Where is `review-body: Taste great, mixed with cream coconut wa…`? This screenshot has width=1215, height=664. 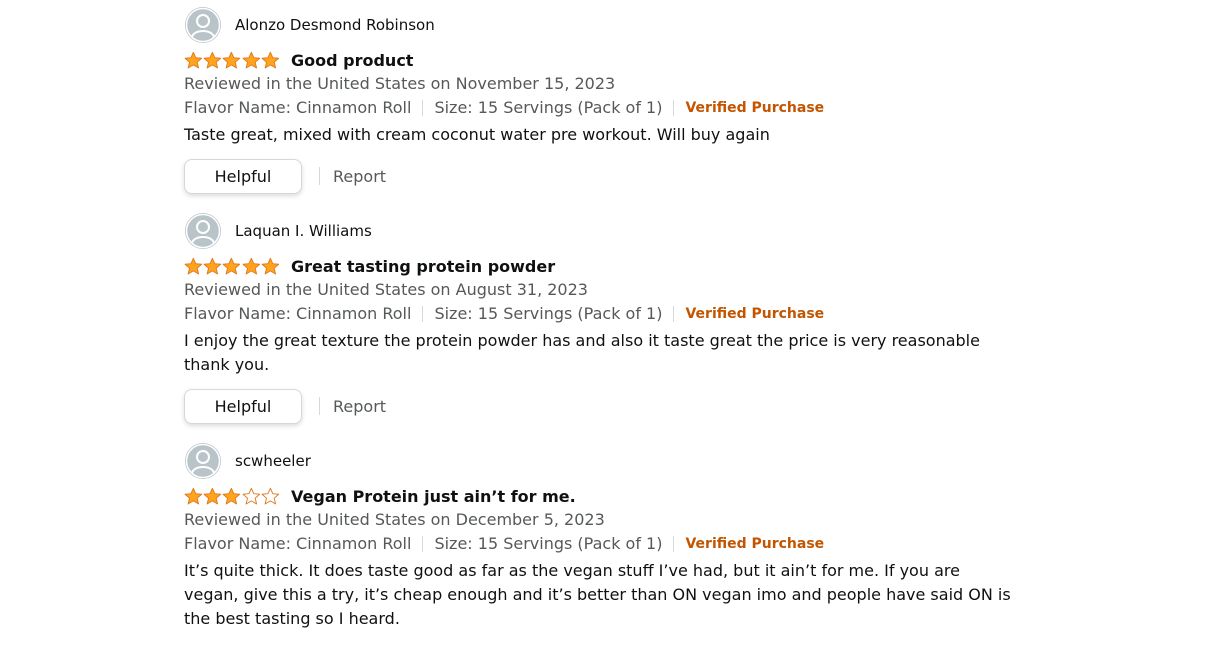 review-body: Taste great, mixed with cream coconut wa… is located at coordinates (477, 134).